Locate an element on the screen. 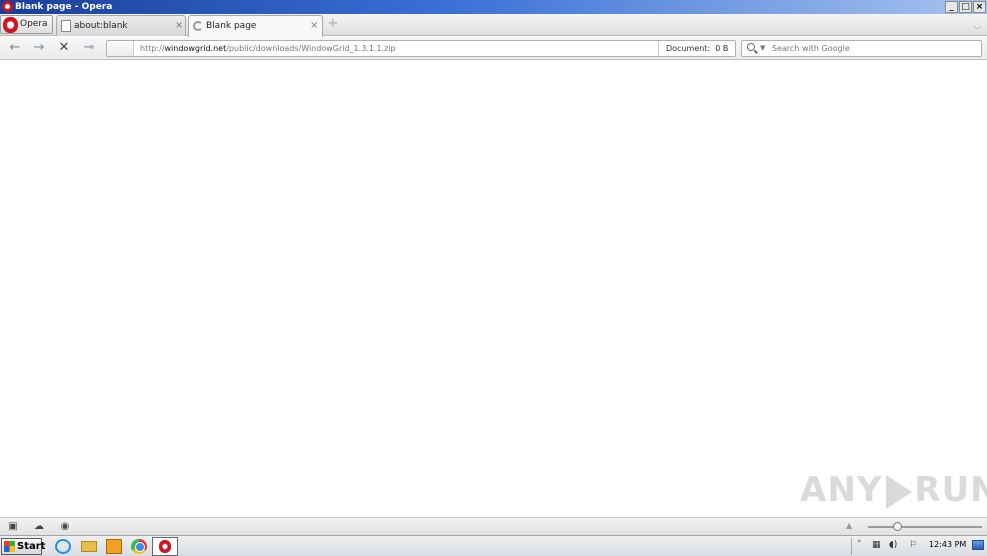 This screenshot has height=556, width=987. window-title: Blank page - Opera is located at coordinates (64, 7).